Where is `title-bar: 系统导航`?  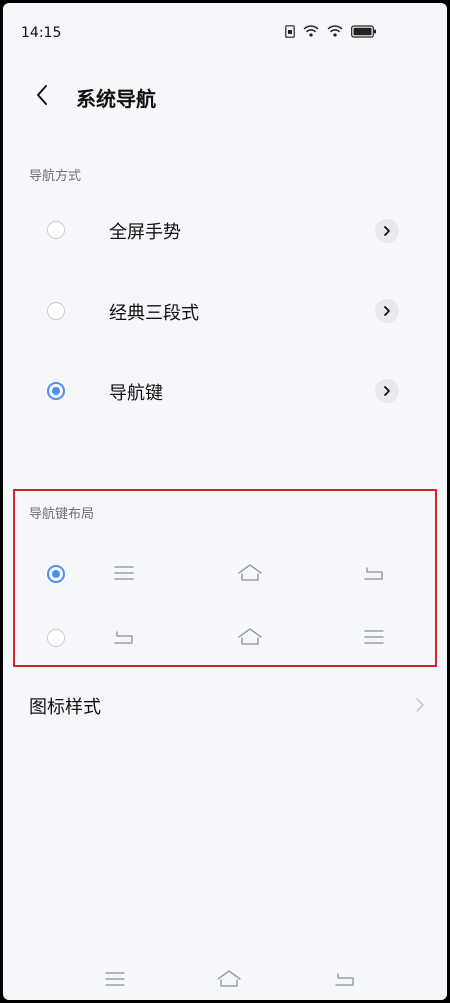
title-bar: 系统导航 is located at coordinates (225, 98).